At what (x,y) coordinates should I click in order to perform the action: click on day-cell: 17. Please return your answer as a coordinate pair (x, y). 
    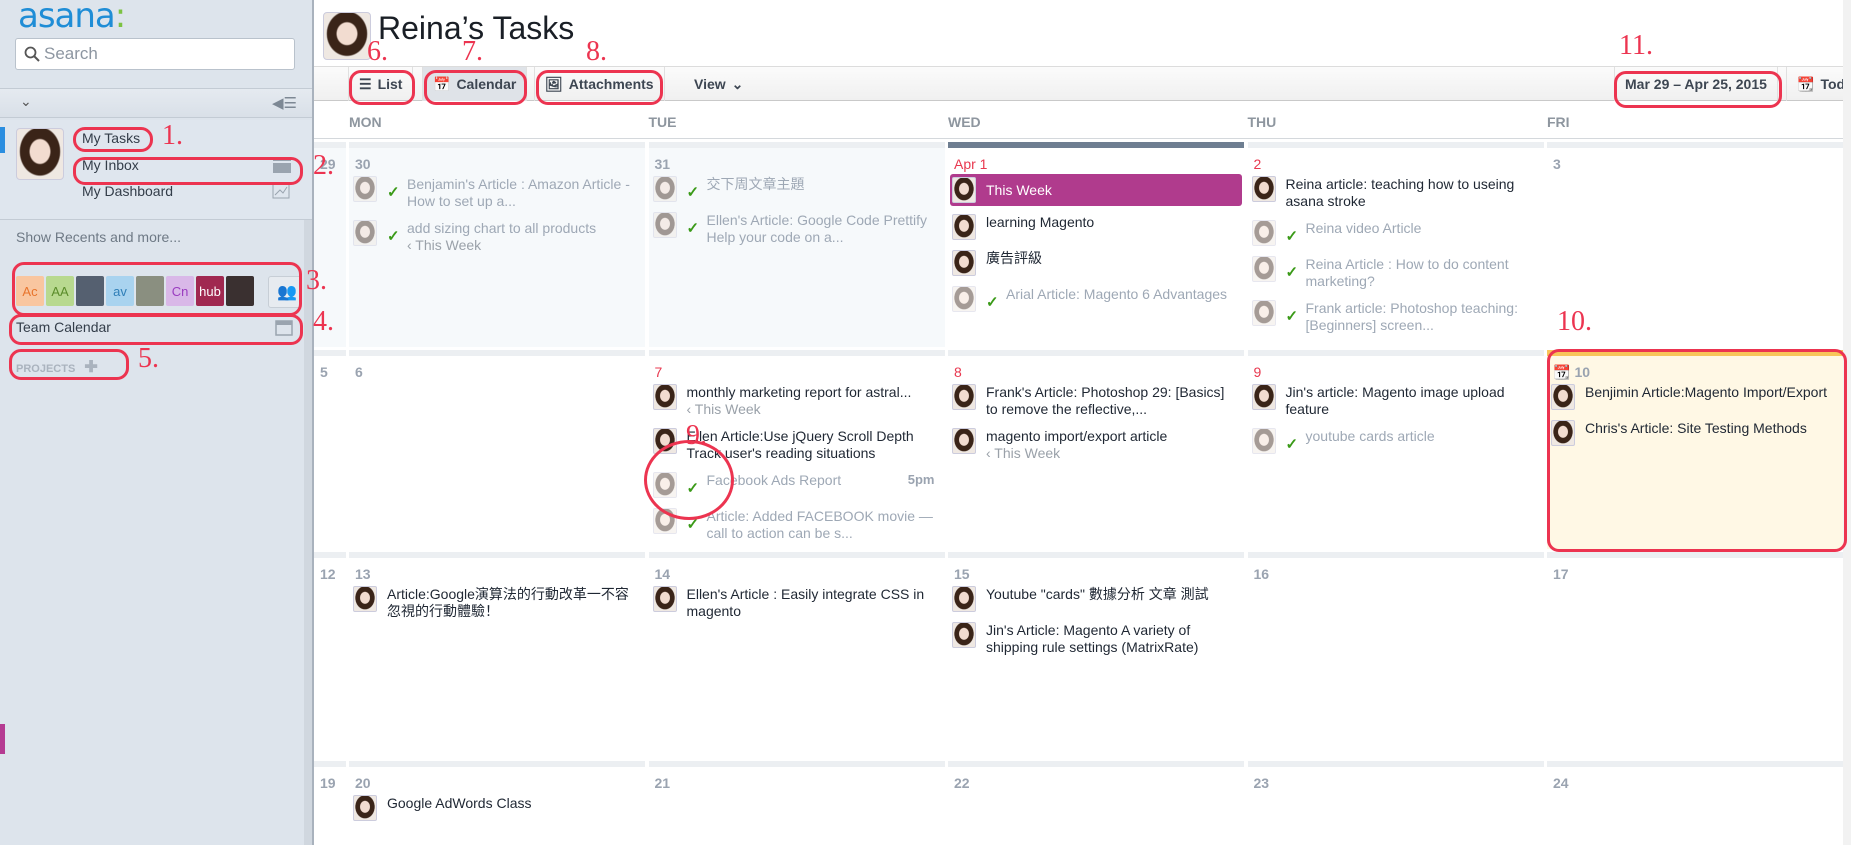
    Looking at the image, I should click on (1697, 655).